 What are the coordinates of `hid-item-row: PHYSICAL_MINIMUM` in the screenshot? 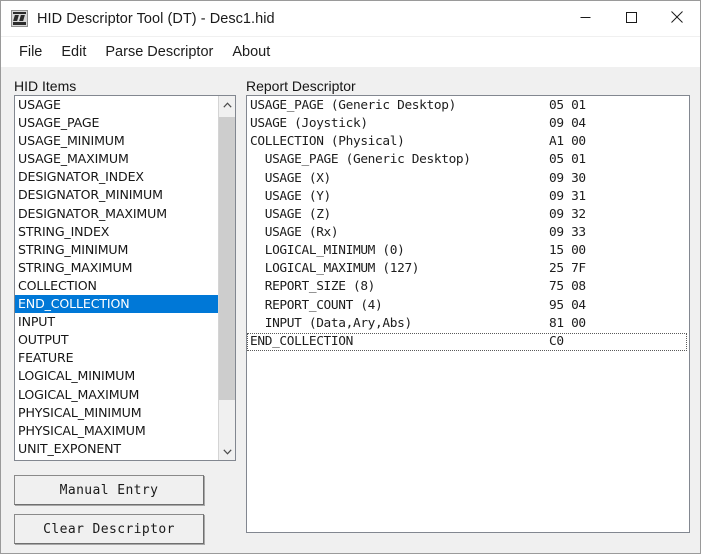 It's located at (116, 413).